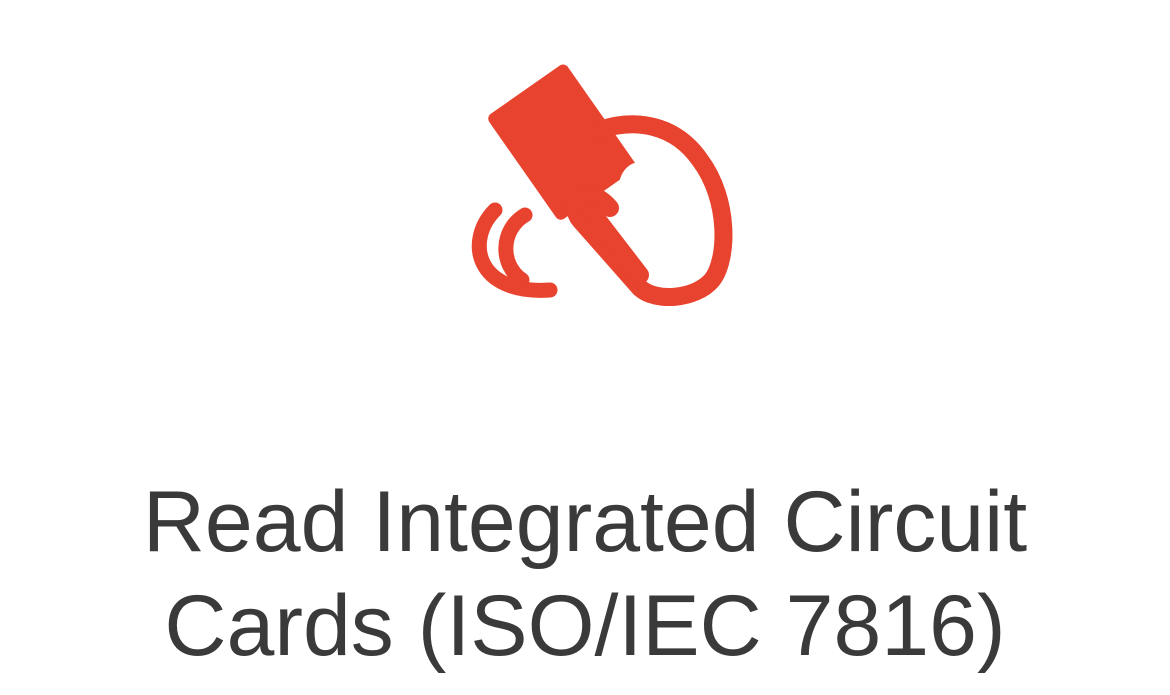  I want to click on feature-title-line-2: Cards (ISO/IEC 7816), so click(585, 626).